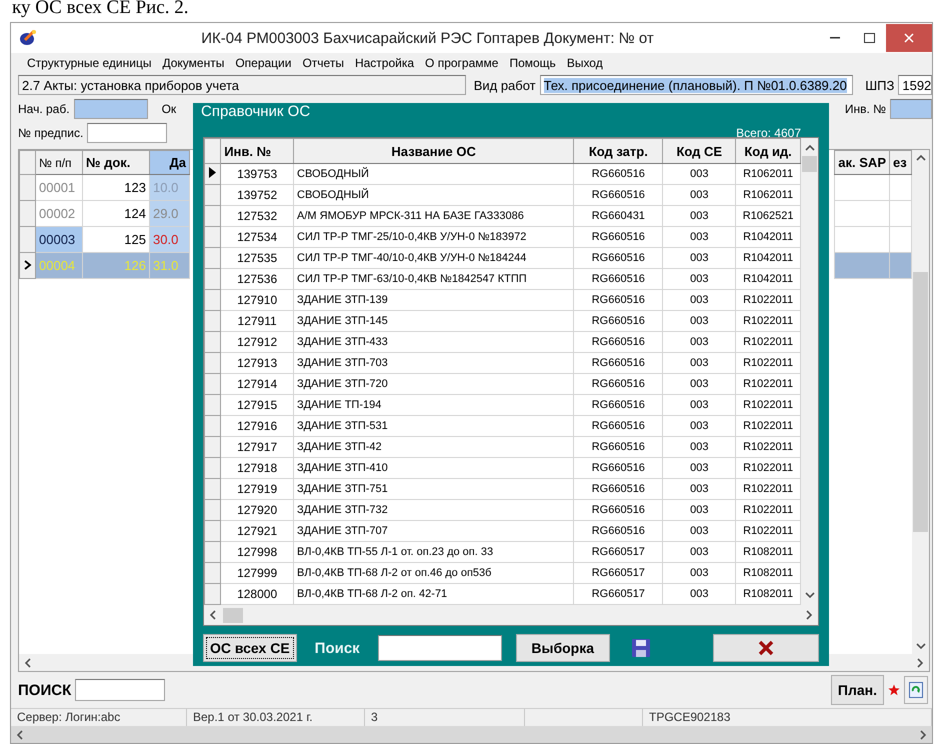 The height and width of the screenshot is (744, 939). Describe the element at coordinates (257, 258) in the screenshot. I see `table-cell: 127535` at that location.